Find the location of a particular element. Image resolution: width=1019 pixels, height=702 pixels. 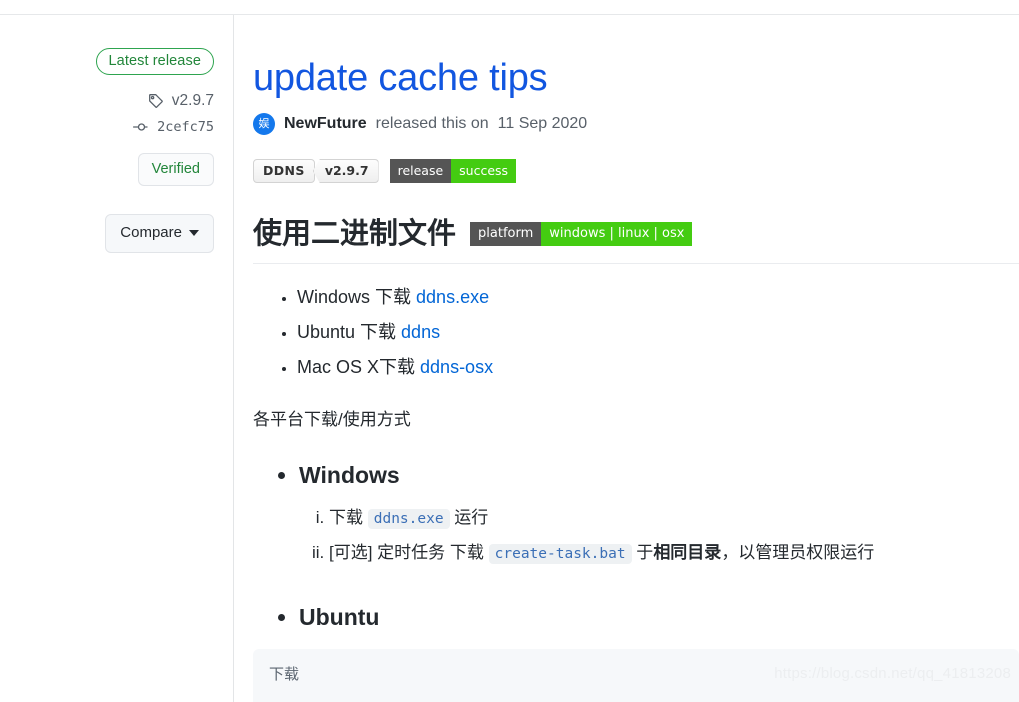

platform-usage-paragraph: 各平台下载/使用方式 is located at coordinates (332, 419).